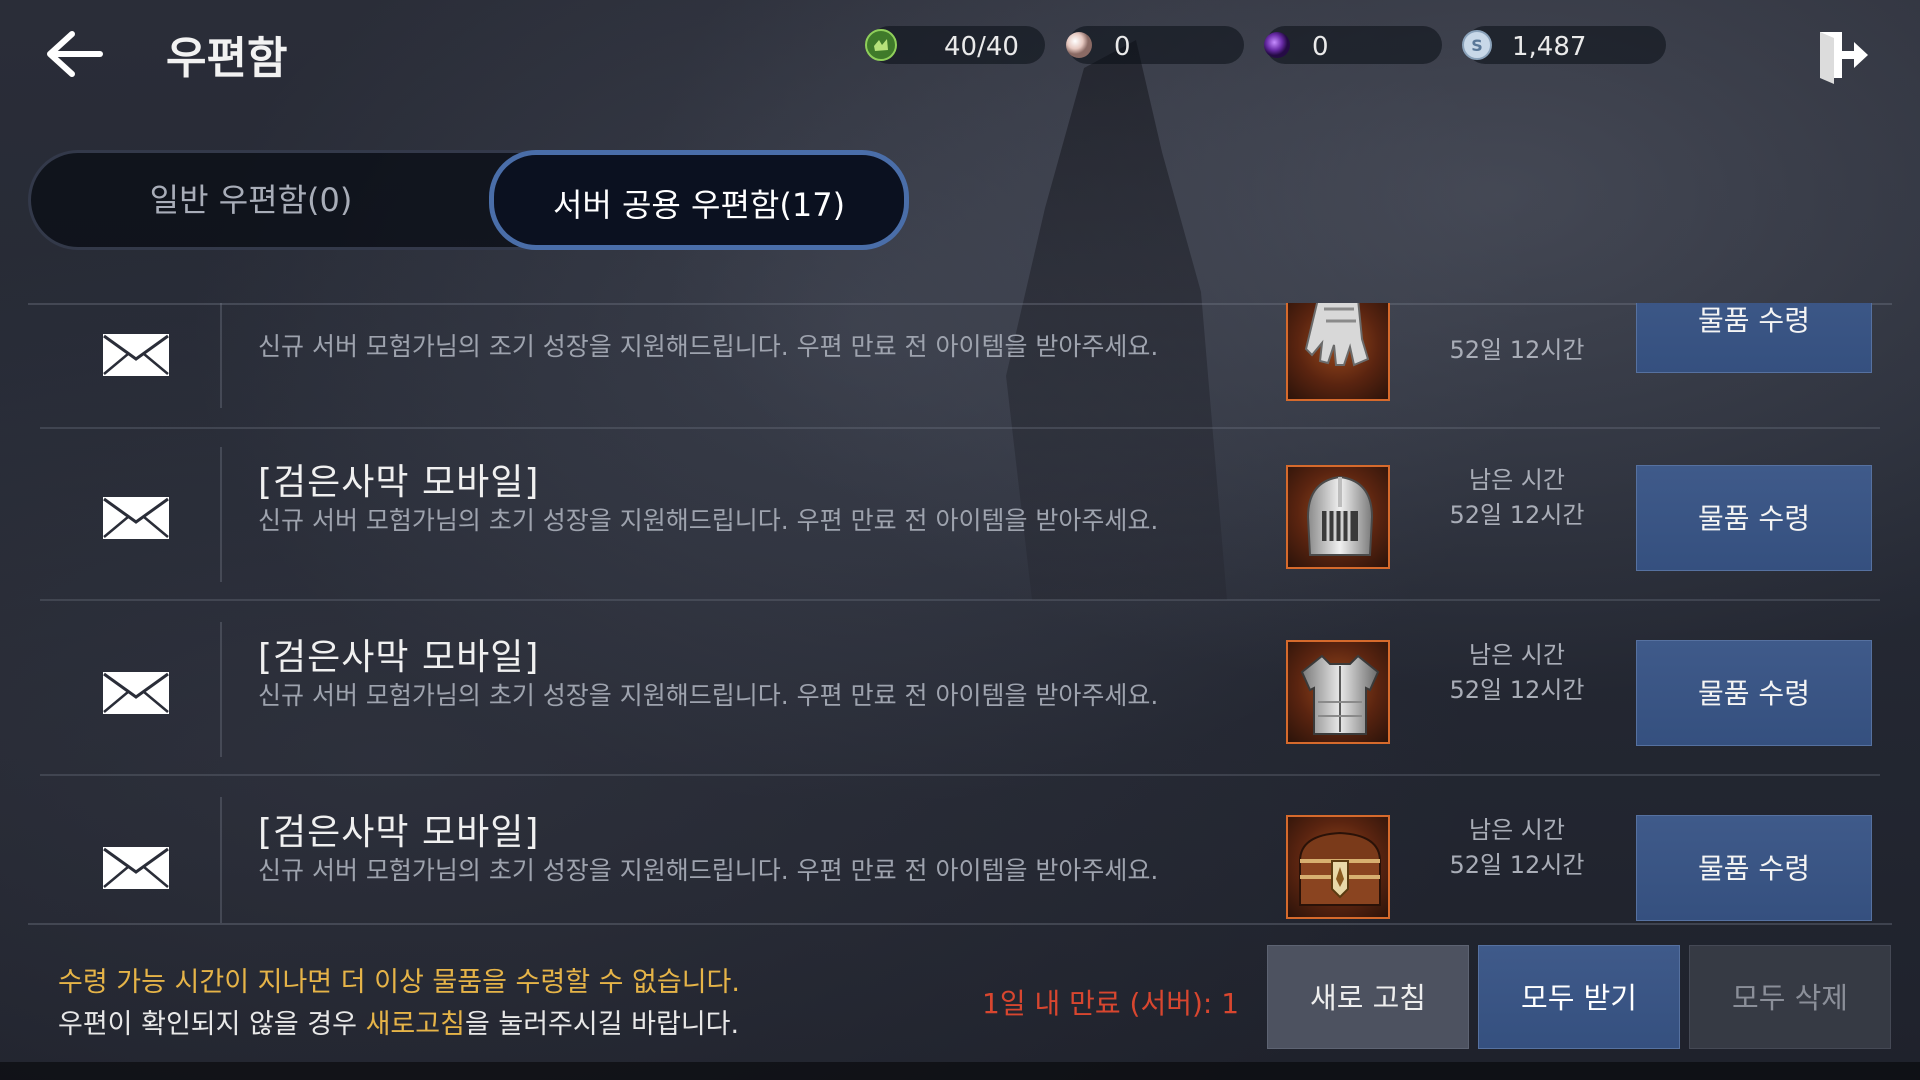 The width and height of the screenshot is (1920, 1080). Describe the element at coordinates (212, 1024) in the screenshot. I see `refresh-notice-text: 우편이 확인되지 않을 경우` at that location.